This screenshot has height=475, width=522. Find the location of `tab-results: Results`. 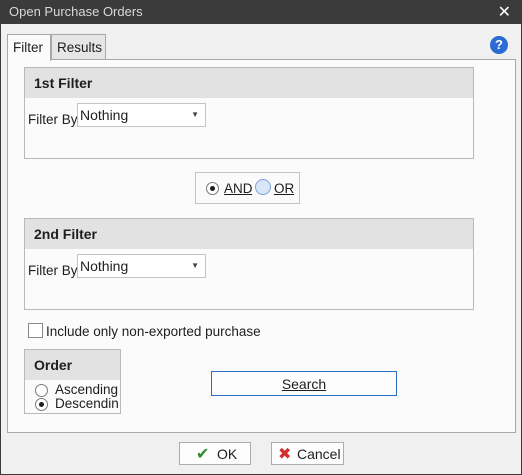

tab-results: Results is located at coordinates (78, 47).